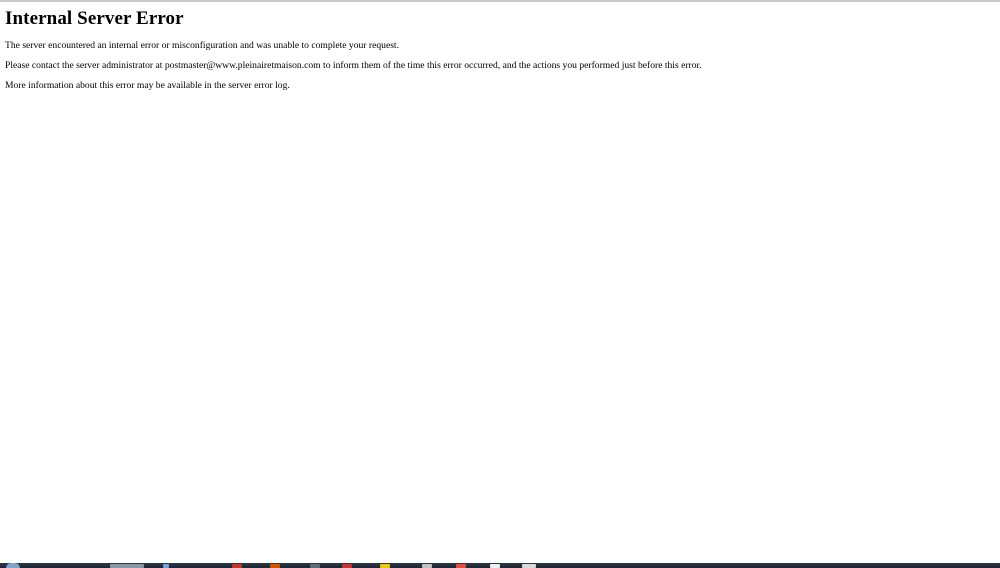 The image size is (1000, 568). I want to click on taskbar, so click(500, 565).